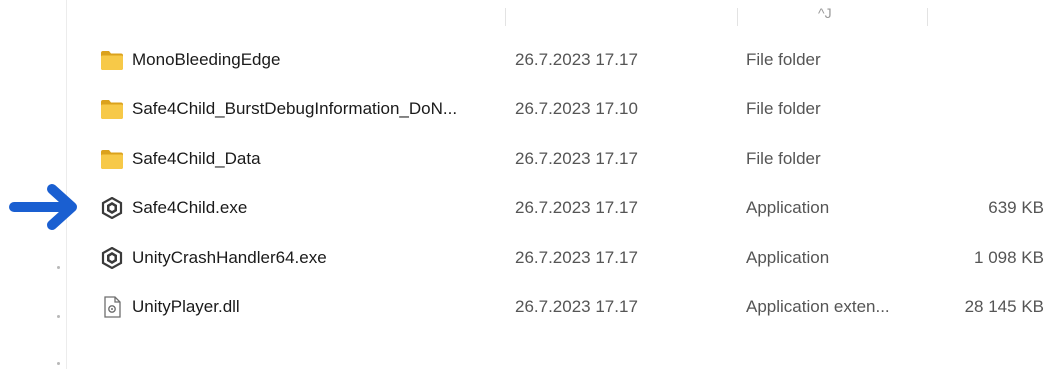 The image size is (1056, 369). Describe the element at coordinates (206, 59) in the screenshot. I see `file-name: MonoBleedingEdge` at that location.